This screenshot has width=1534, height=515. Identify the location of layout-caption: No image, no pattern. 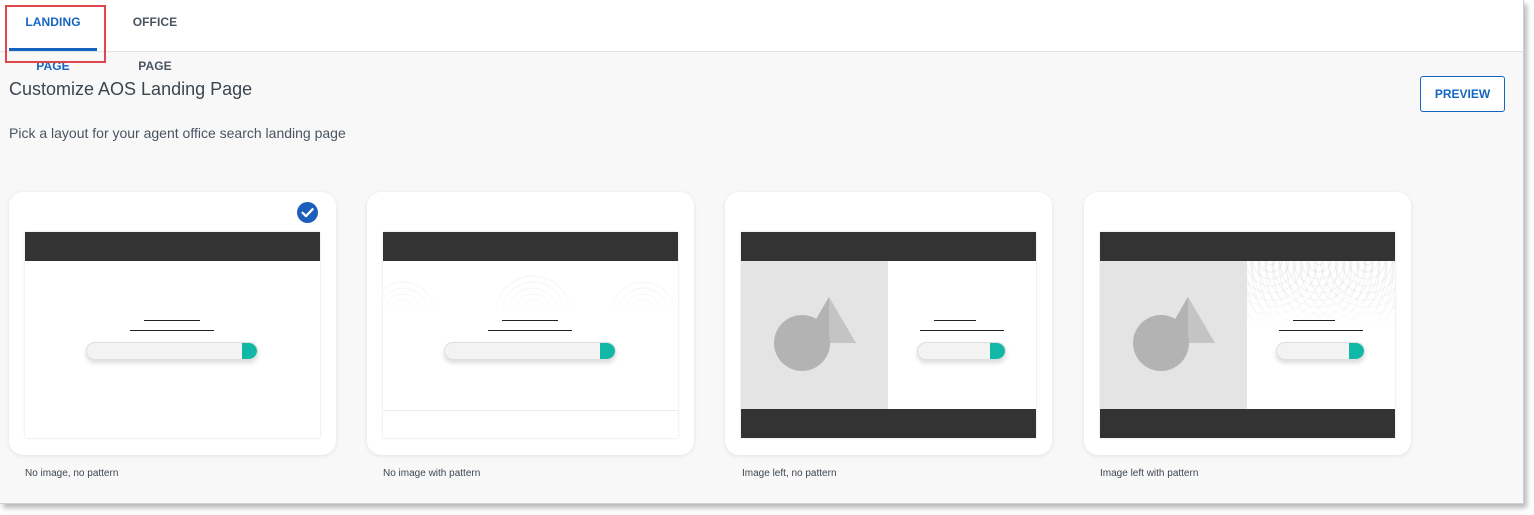
(72, 473).